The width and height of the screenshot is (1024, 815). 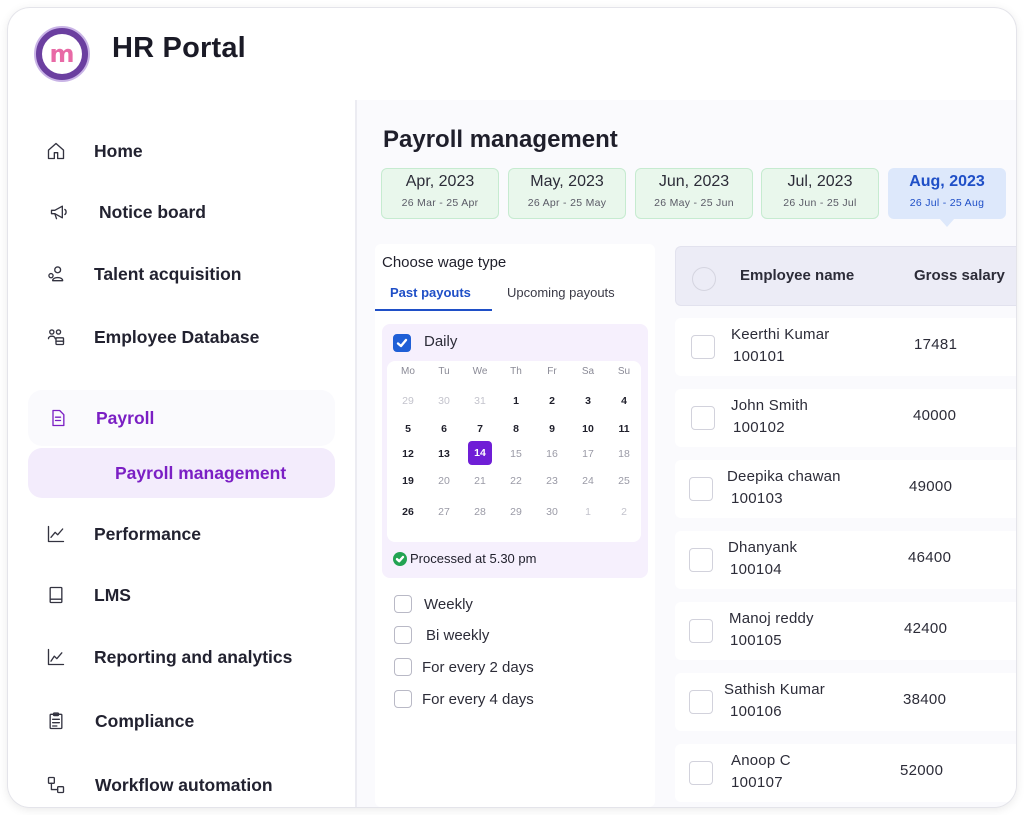 What do you see at coordinates (480, 453) in the screenshot?
I see `calendar-day-selected: 14` at bounding box center [480, 453].